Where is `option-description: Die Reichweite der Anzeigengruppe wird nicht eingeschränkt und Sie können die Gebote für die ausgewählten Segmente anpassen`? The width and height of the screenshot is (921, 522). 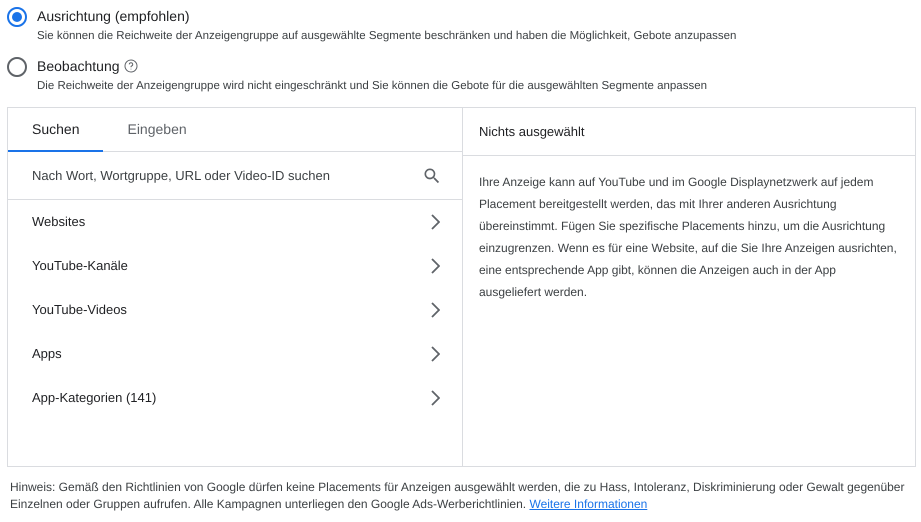
option-description: Die Reichweite der Anzeigengruppe wird nicht eingeschränkt und Sie können die Gebote für die ausgewählten Segmente anpassen is located at coordinates (372, 86).